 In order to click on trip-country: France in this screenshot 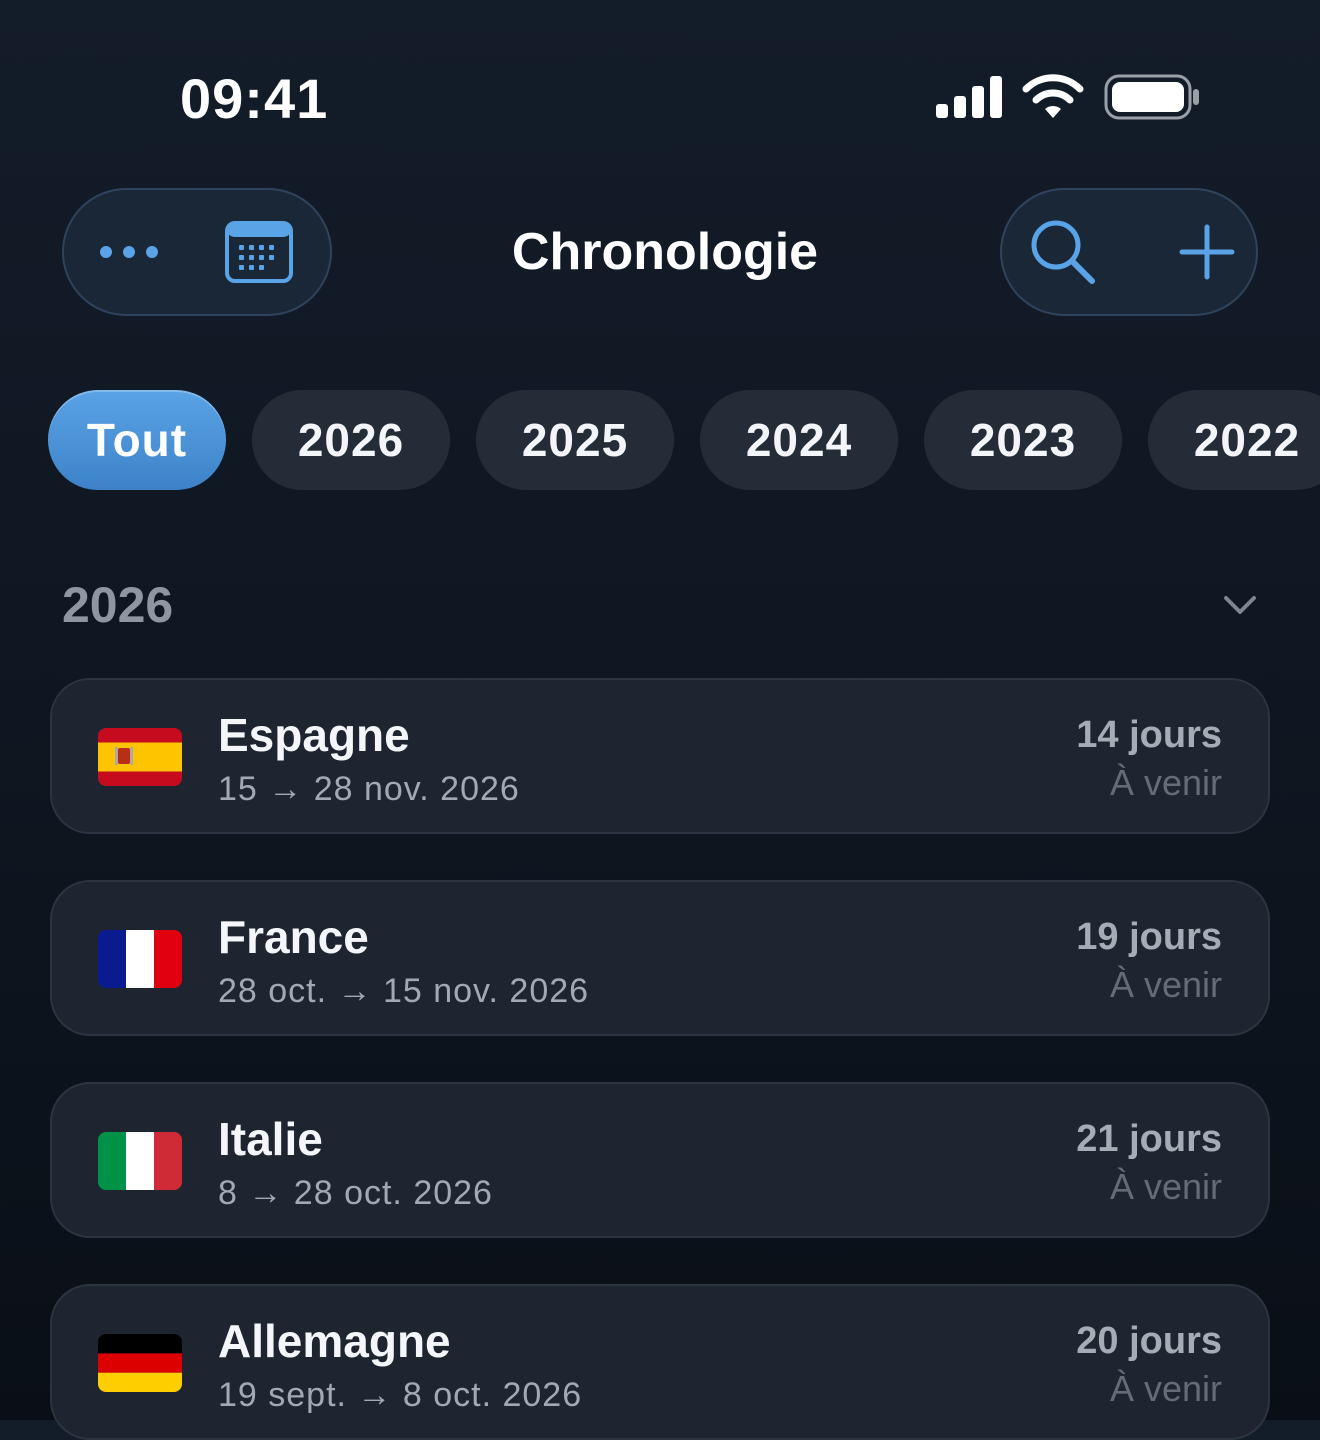, I will do `click(293, 937)`.